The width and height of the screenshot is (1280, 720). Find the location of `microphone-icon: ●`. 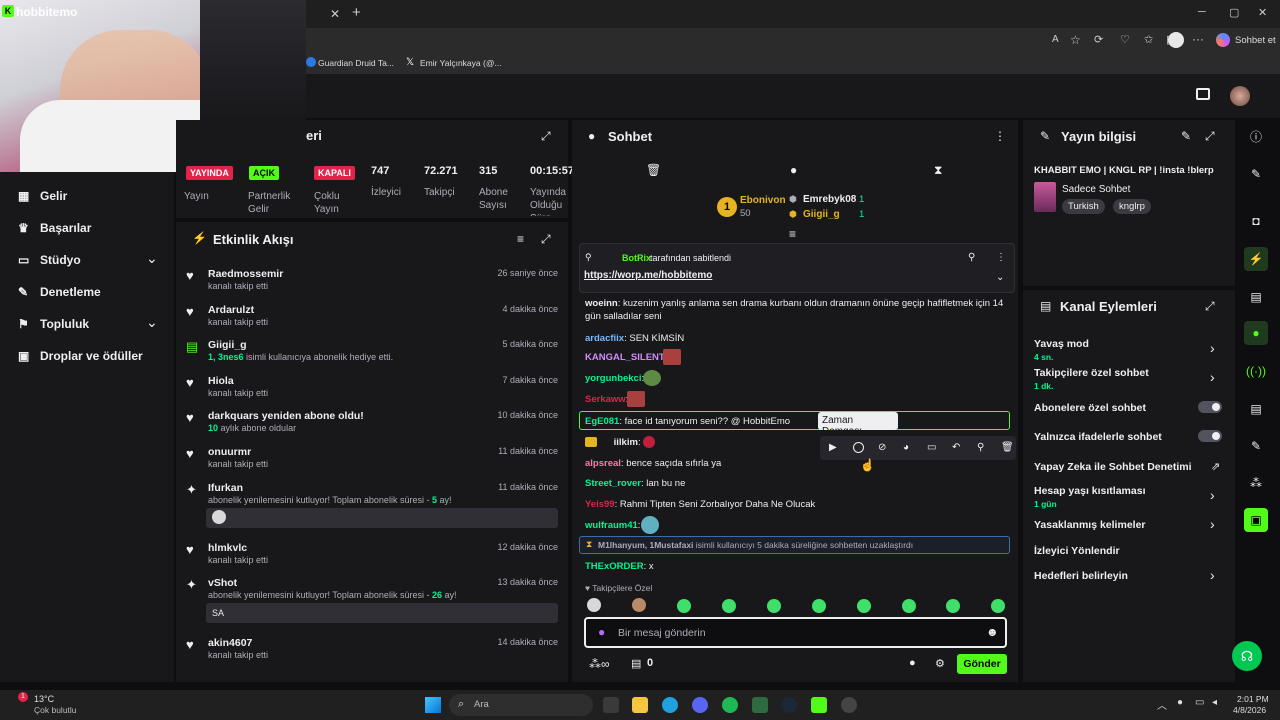

microphone-icon: ● is located at coordinates (1180, 702).